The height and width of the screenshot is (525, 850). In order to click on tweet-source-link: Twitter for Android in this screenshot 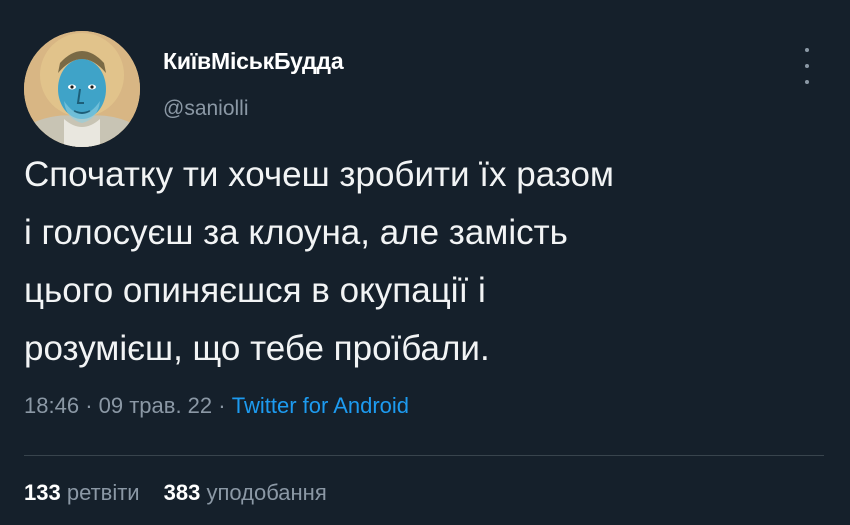, I will do `click(320, 405)`.